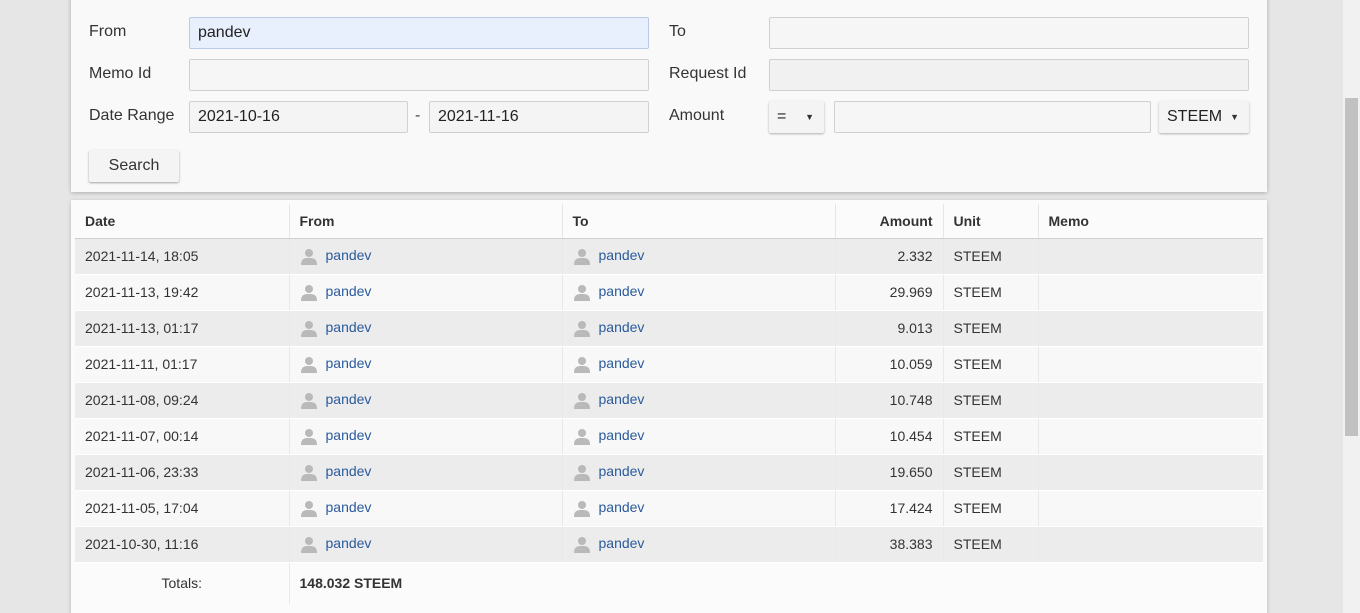 Image resolution: width=1360 pixels, height=613 pixels. Describe the element at coordinates (889, 472) in the screenshot. I see `row-amount: 19.650` at that location.